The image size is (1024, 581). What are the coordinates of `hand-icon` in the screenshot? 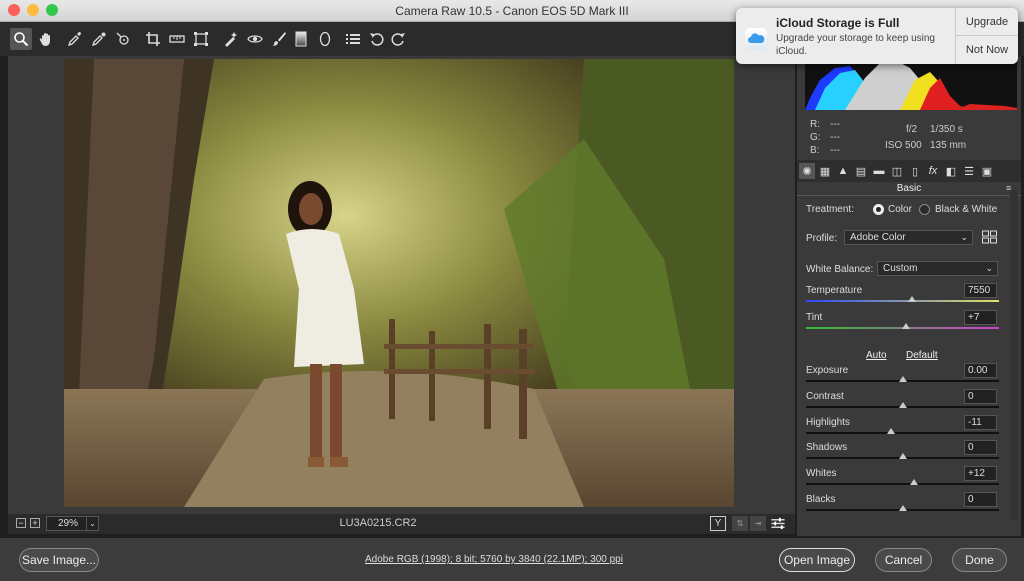 It's located at (44, 39).